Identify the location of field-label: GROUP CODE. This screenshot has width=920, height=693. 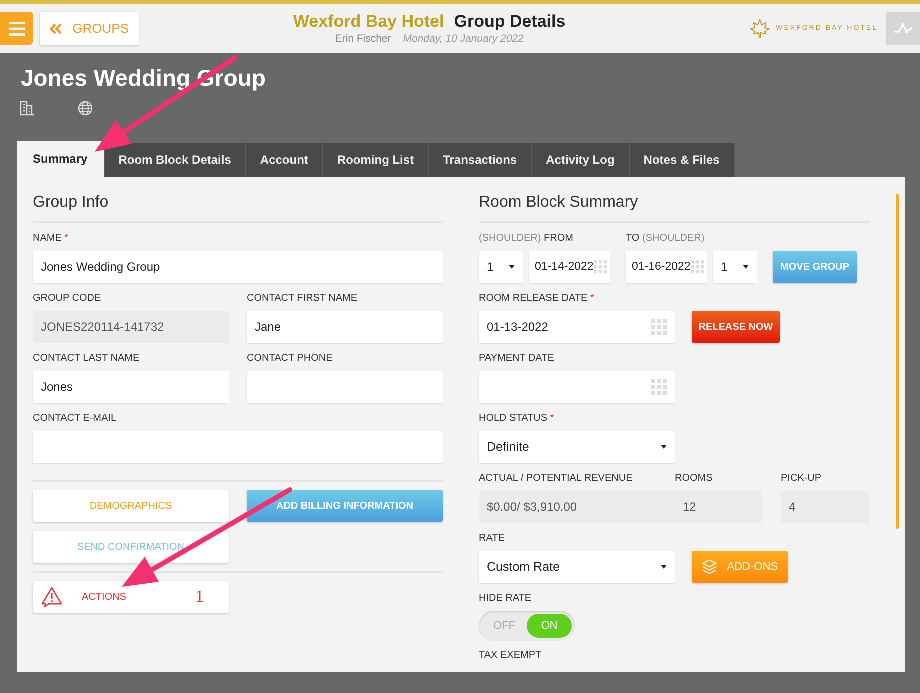
(67, 298).